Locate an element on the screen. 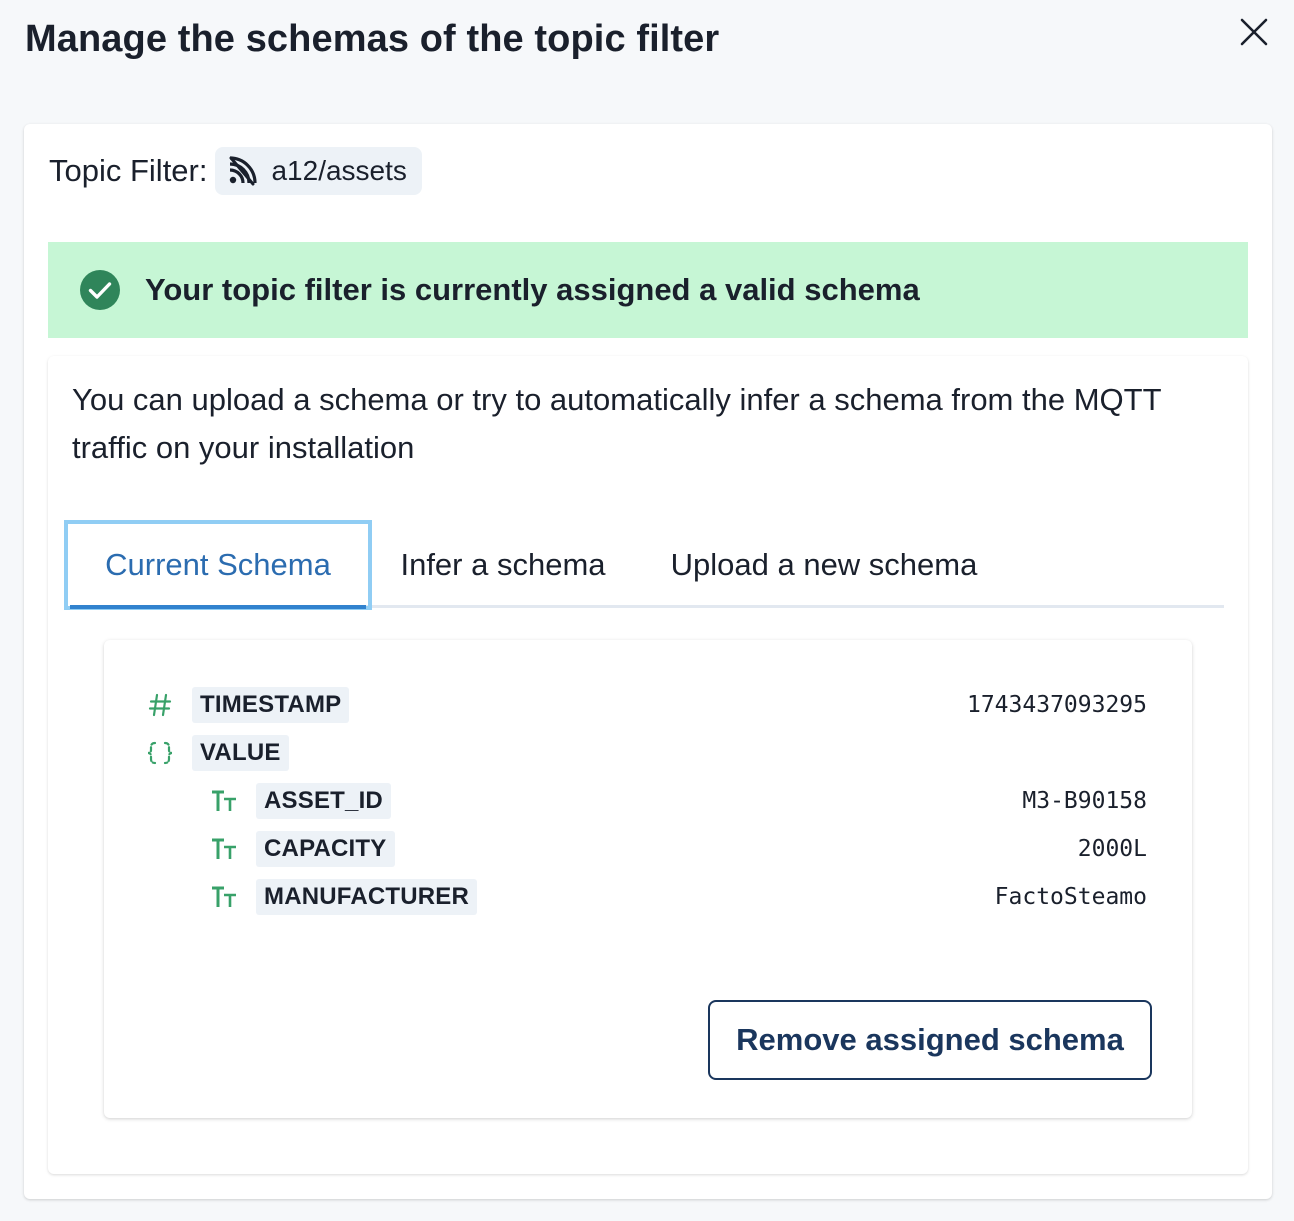 Image resolution: width=1294 pixels, height=1221 pixels. check-circle-icon is located at coordinates (100, 290).